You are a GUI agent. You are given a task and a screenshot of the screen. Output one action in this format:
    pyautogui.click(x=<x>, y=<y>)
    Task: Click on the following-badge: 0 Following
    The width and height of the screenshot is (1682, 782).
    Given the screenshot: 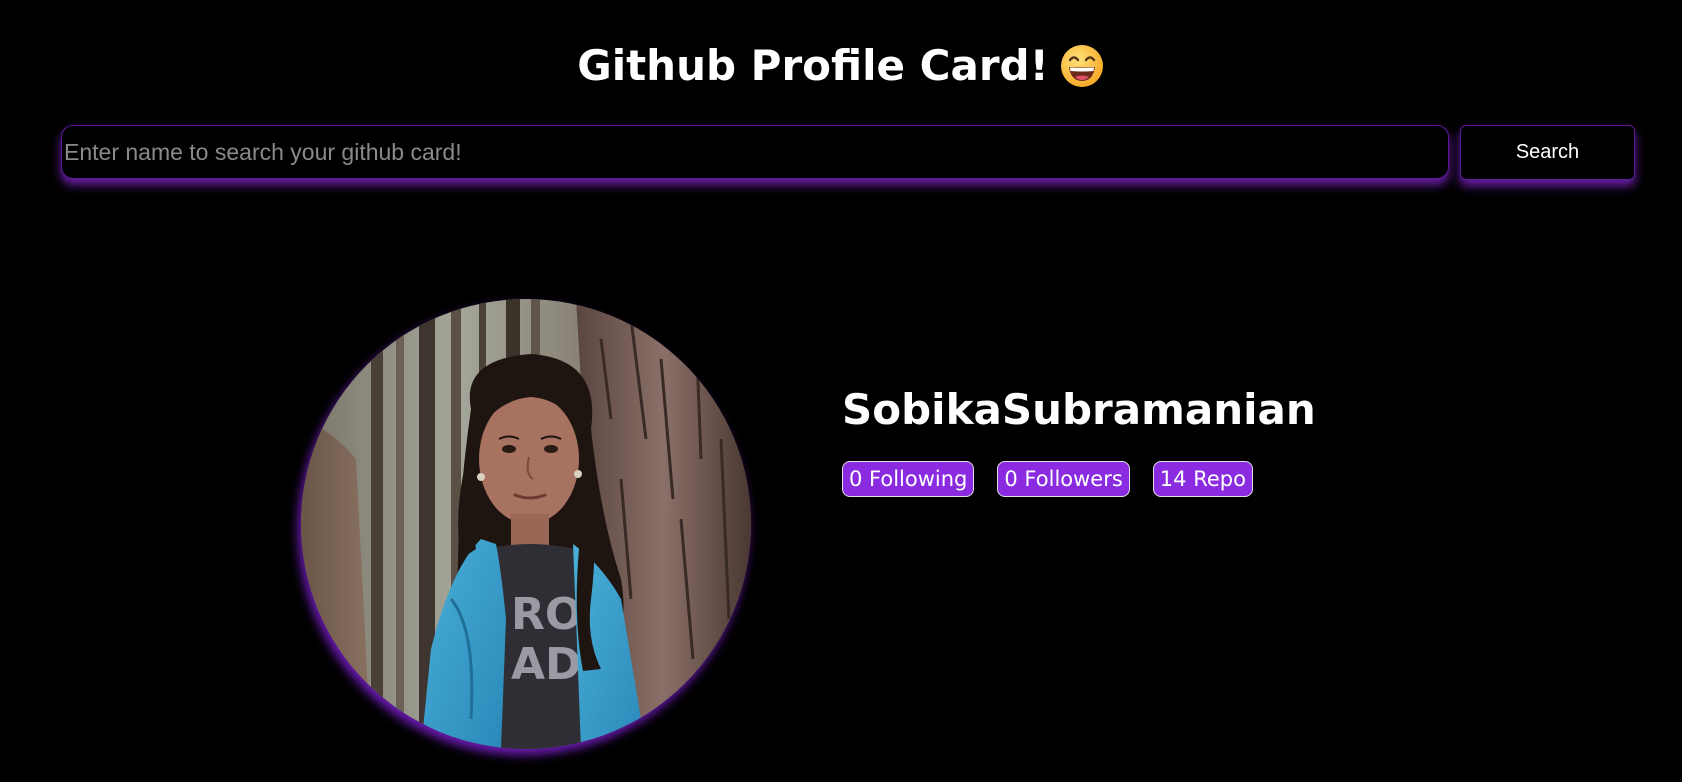 What is the action you would take?
    pyautogui.click(x=908, y=479)
    